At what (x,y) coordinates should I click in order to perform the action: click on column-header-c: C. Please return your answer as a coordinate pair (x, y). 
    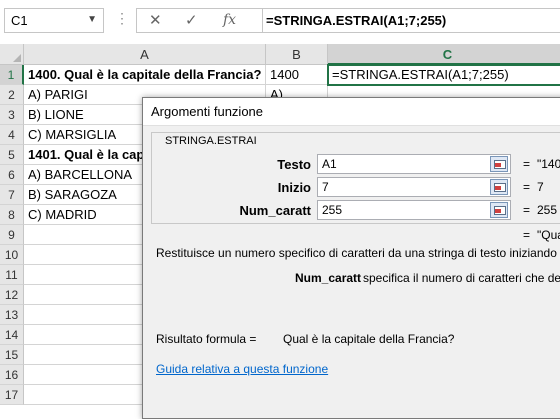
    Looking at the image, I should click on (444, 54).